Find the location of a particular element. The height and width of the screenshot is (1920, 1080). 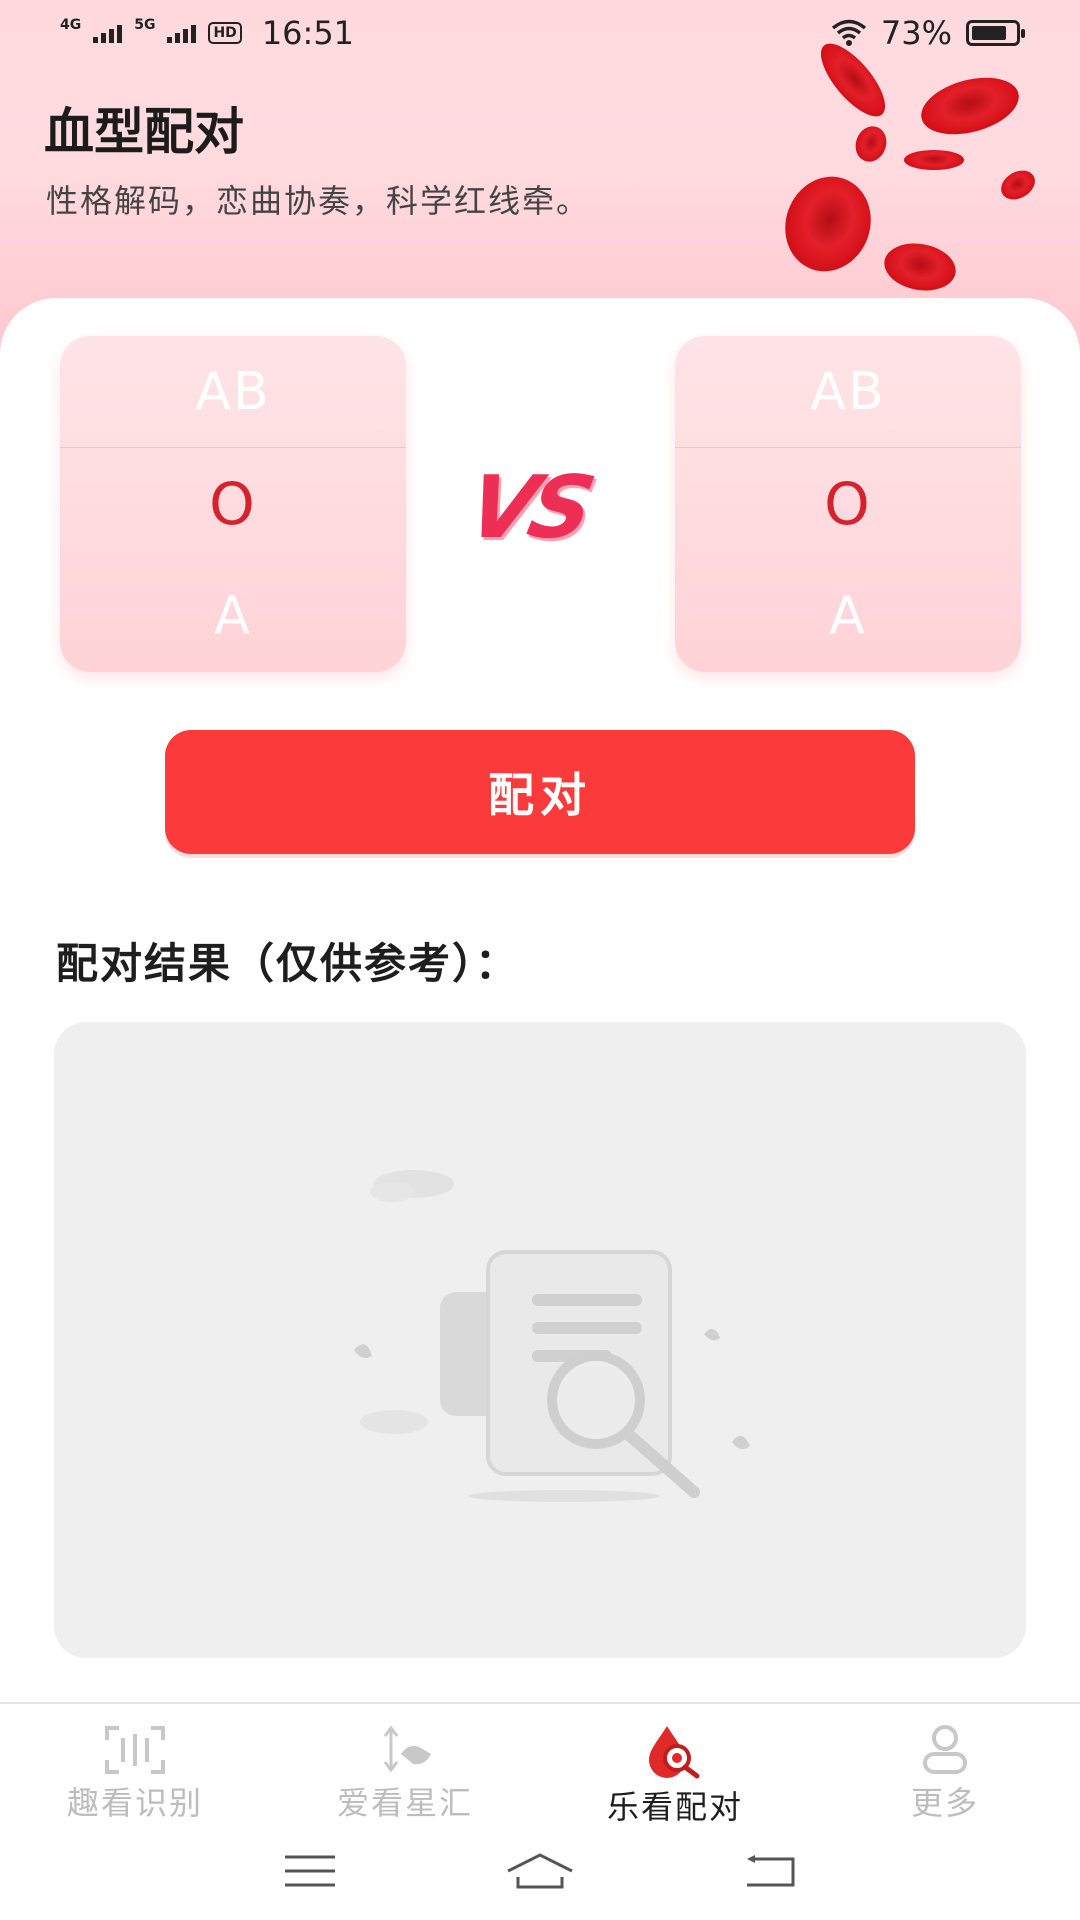

home-icon is located at coordinates (540, 1871).